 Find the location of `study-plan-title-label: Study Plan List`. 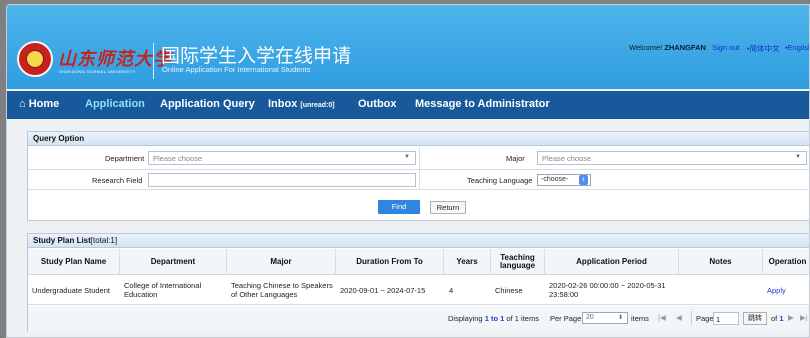

study-plan-title-label: Study Plan List is located at coordinates (62, 240).